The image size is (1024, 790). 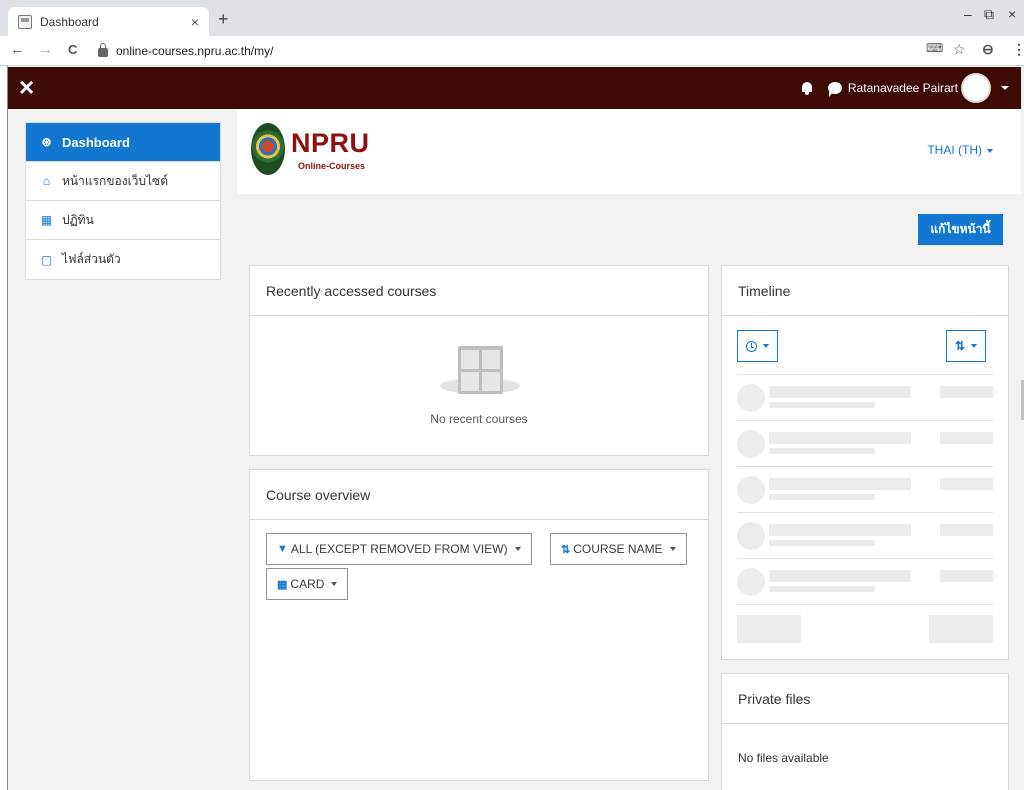 What do you see at coordinates (954, 150) in the screenshot?
I see `language-label: THAI (TH)` at bounding box center [954, 150].